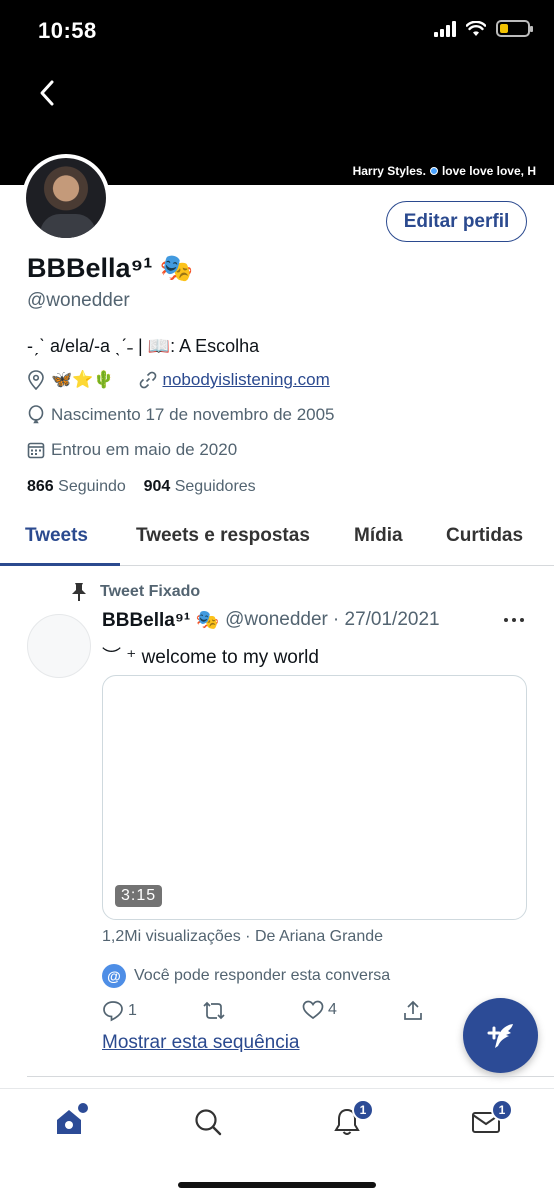 This screenshot has width=554, height=1200. What do you see at coordinates (243, 936) in the screenshot?
I see `video-views: 1,2Mi visualizações · De Ariana Grande` at bounding box center [243, 936].